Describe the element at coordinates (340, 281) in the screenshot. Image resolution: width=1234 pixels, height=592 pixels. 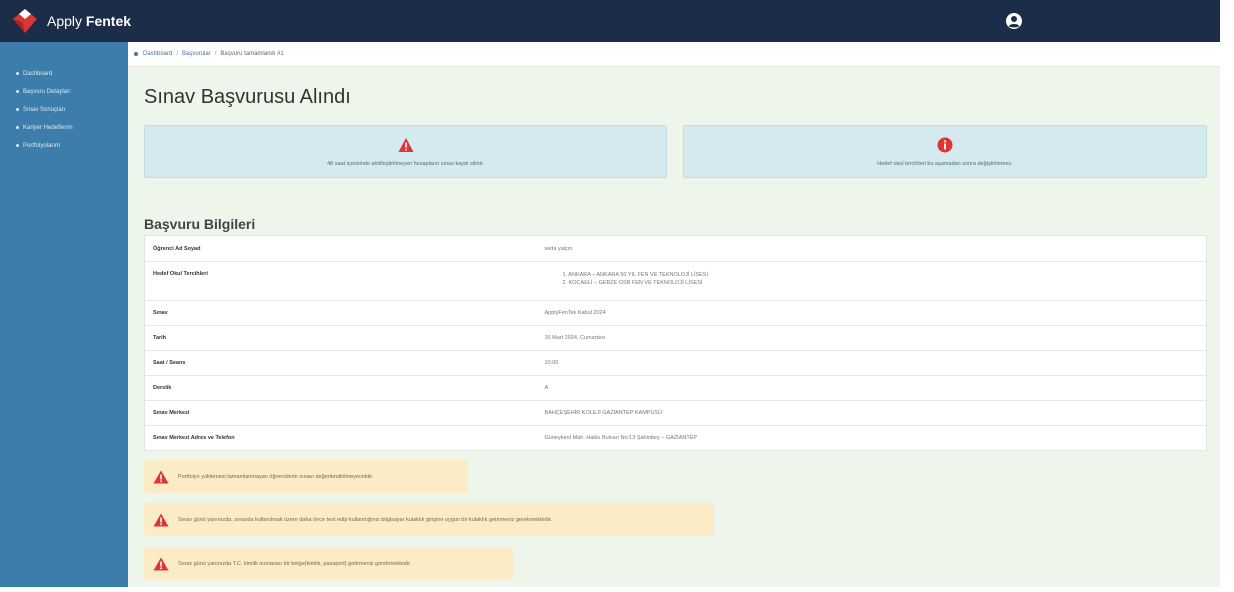
I see `row-label: Hedef Okul Tercihleri` at that location.